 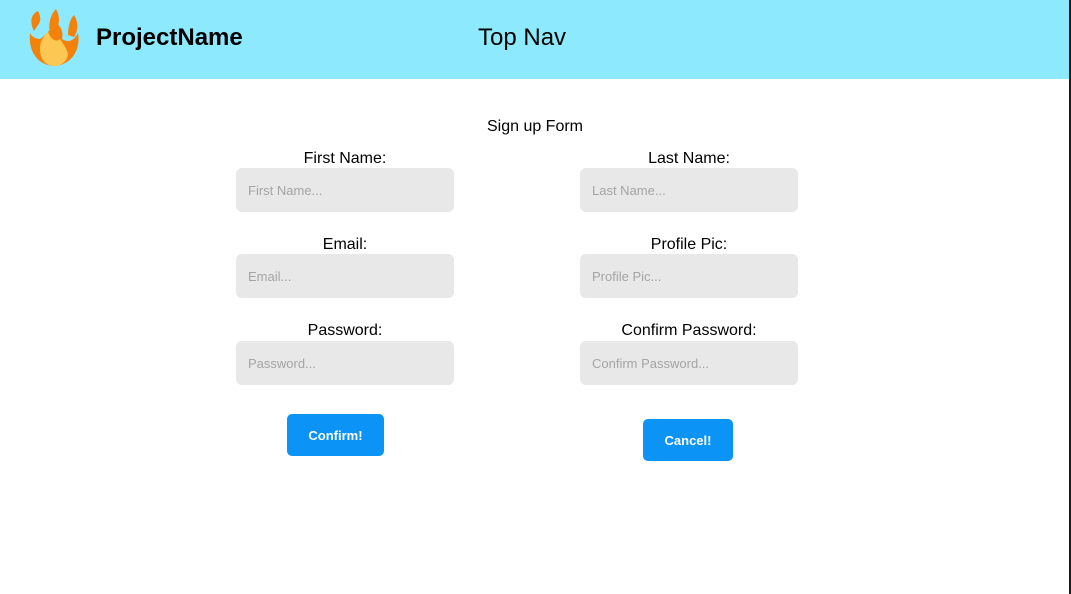 I want to click on confirm-password-input, so click(x=689, y=363).